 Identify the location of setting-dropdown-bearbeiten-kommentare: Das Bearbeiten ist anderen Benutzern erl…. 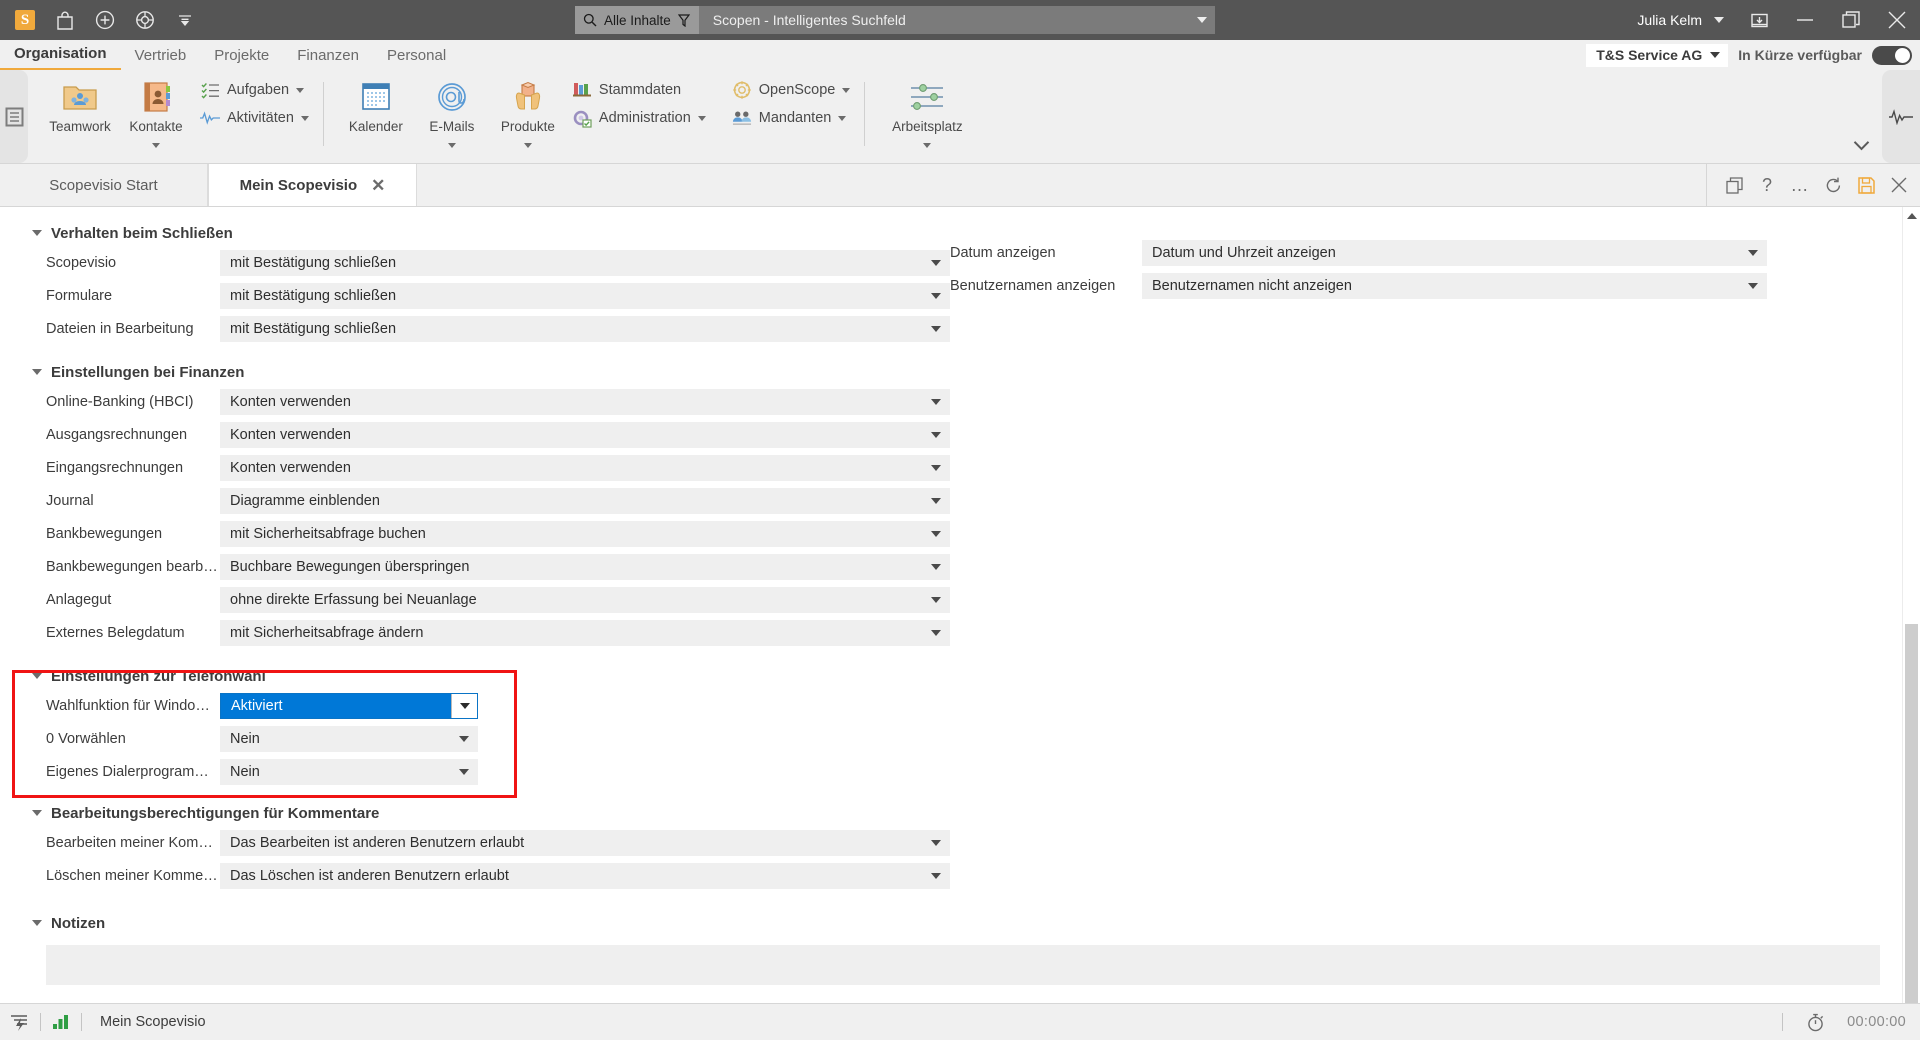
(585, 842).